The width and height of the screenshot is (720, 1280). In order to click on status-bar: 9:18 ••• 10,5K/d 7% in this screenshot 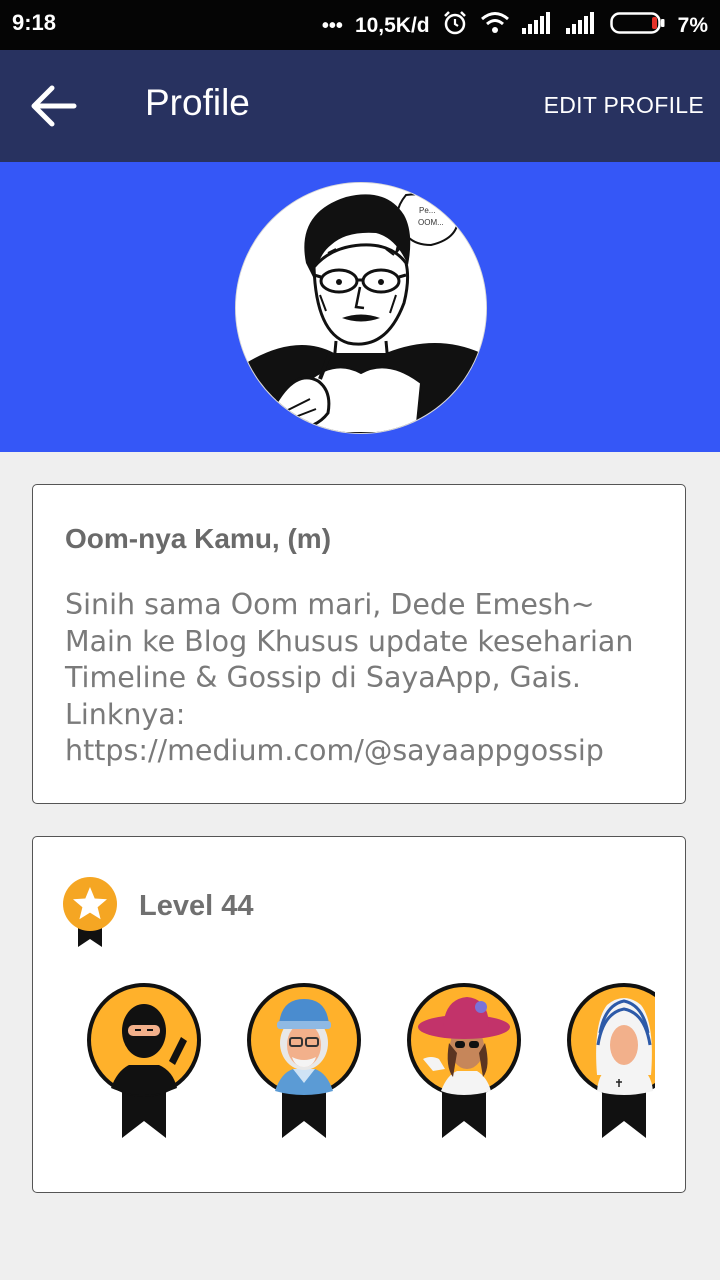, I will do `click(360, 25)`.